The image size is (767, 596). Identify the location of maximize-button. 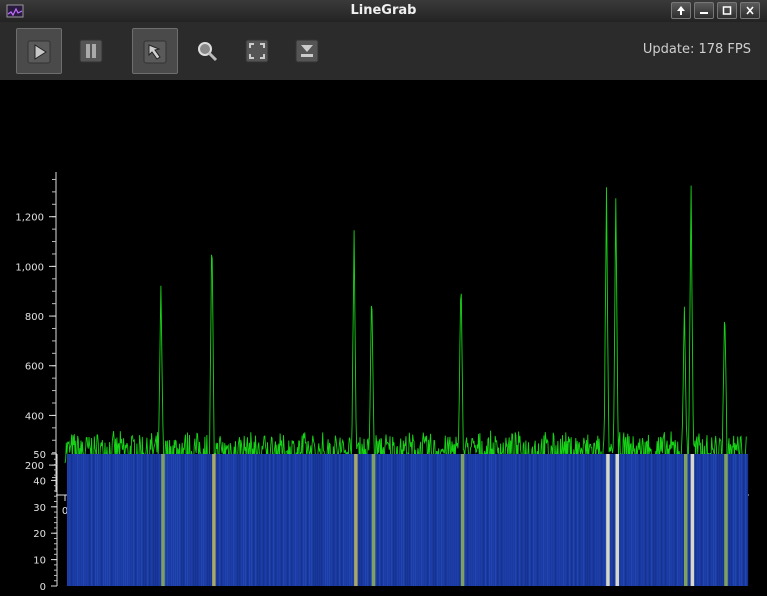
(727, 10).